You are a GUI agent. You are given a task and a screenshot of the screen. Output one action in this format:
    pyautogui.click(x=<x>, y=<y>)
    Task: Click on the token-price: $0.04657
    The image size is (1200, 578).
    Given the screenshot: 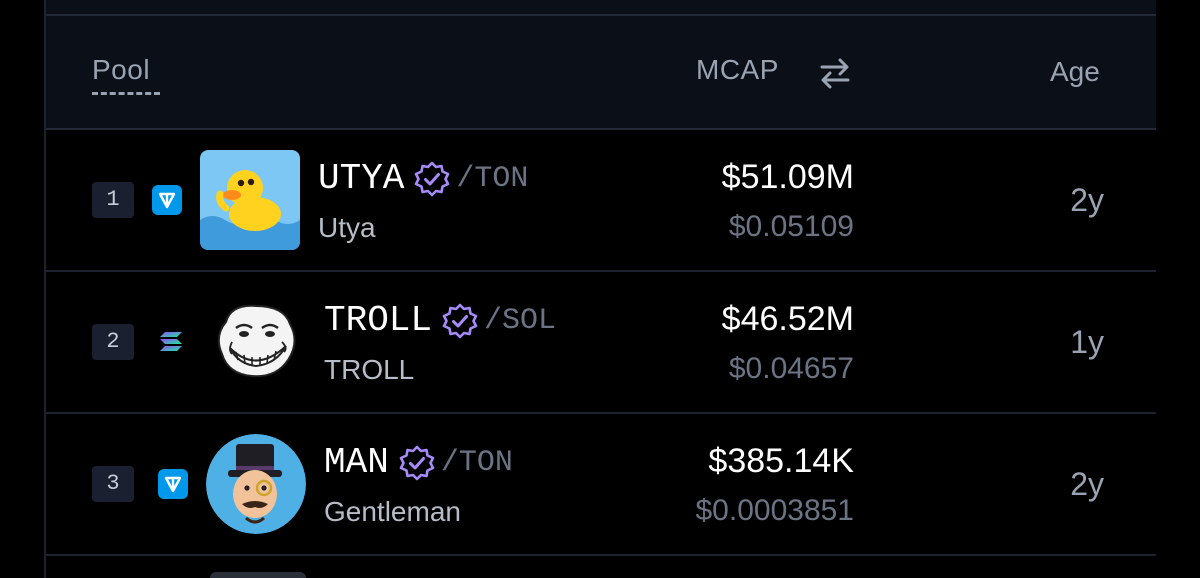 What is the action you would take?
    pyautogui.click(x=791, y=368)
    